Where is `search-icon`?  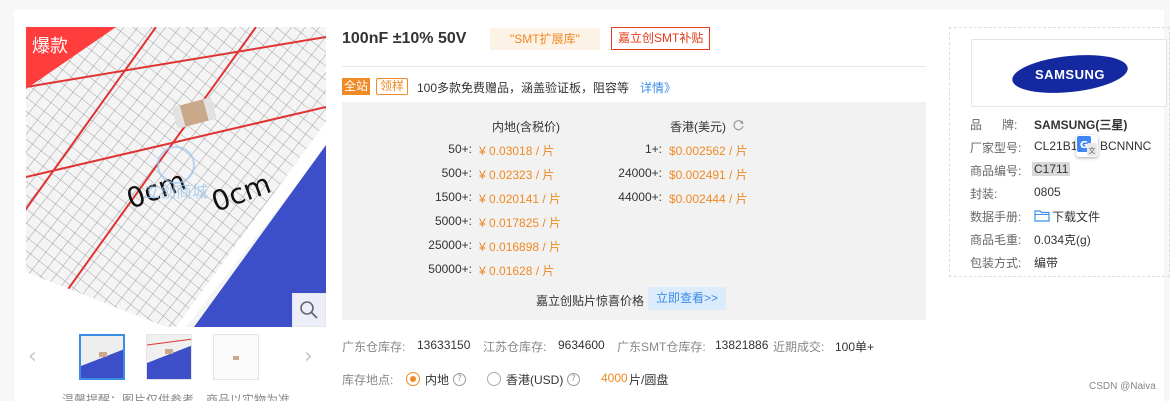 search-icon is located at coordinates (309, 310).